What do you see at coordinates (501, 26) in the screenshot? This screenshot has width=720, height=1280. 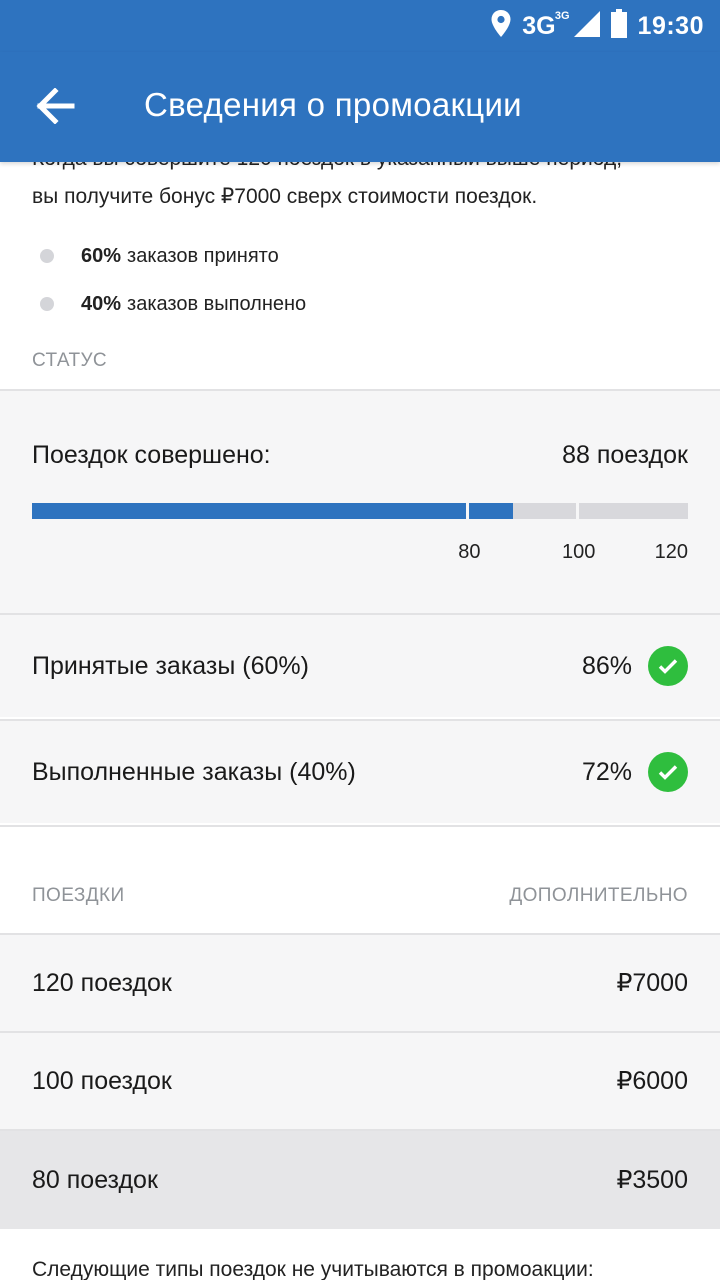 I see `location-pin-icon` at bounding box center [501, 26].